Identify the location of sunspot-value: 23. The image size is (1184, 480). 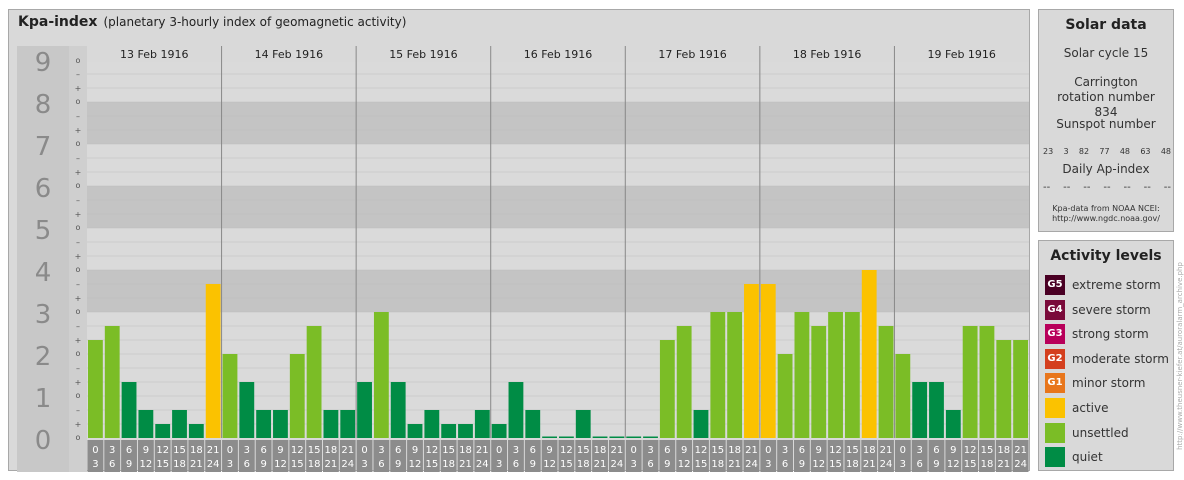
(1048, 151).